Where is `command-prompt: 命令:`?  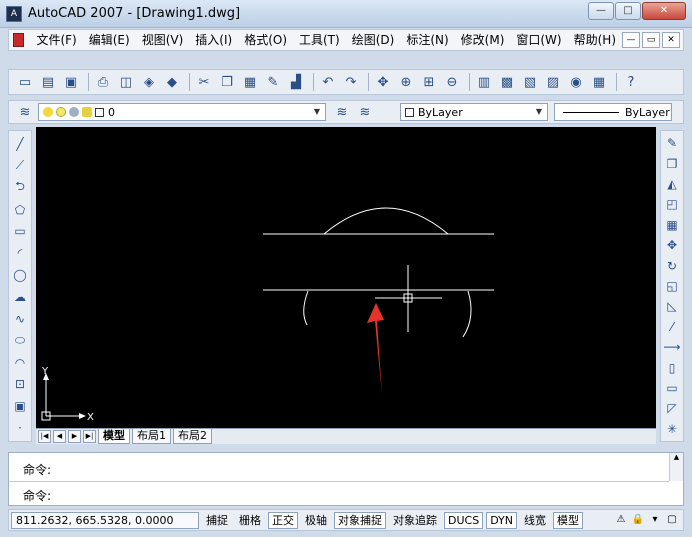 command-prompt: 命令: is located at coordinates (37, 495).